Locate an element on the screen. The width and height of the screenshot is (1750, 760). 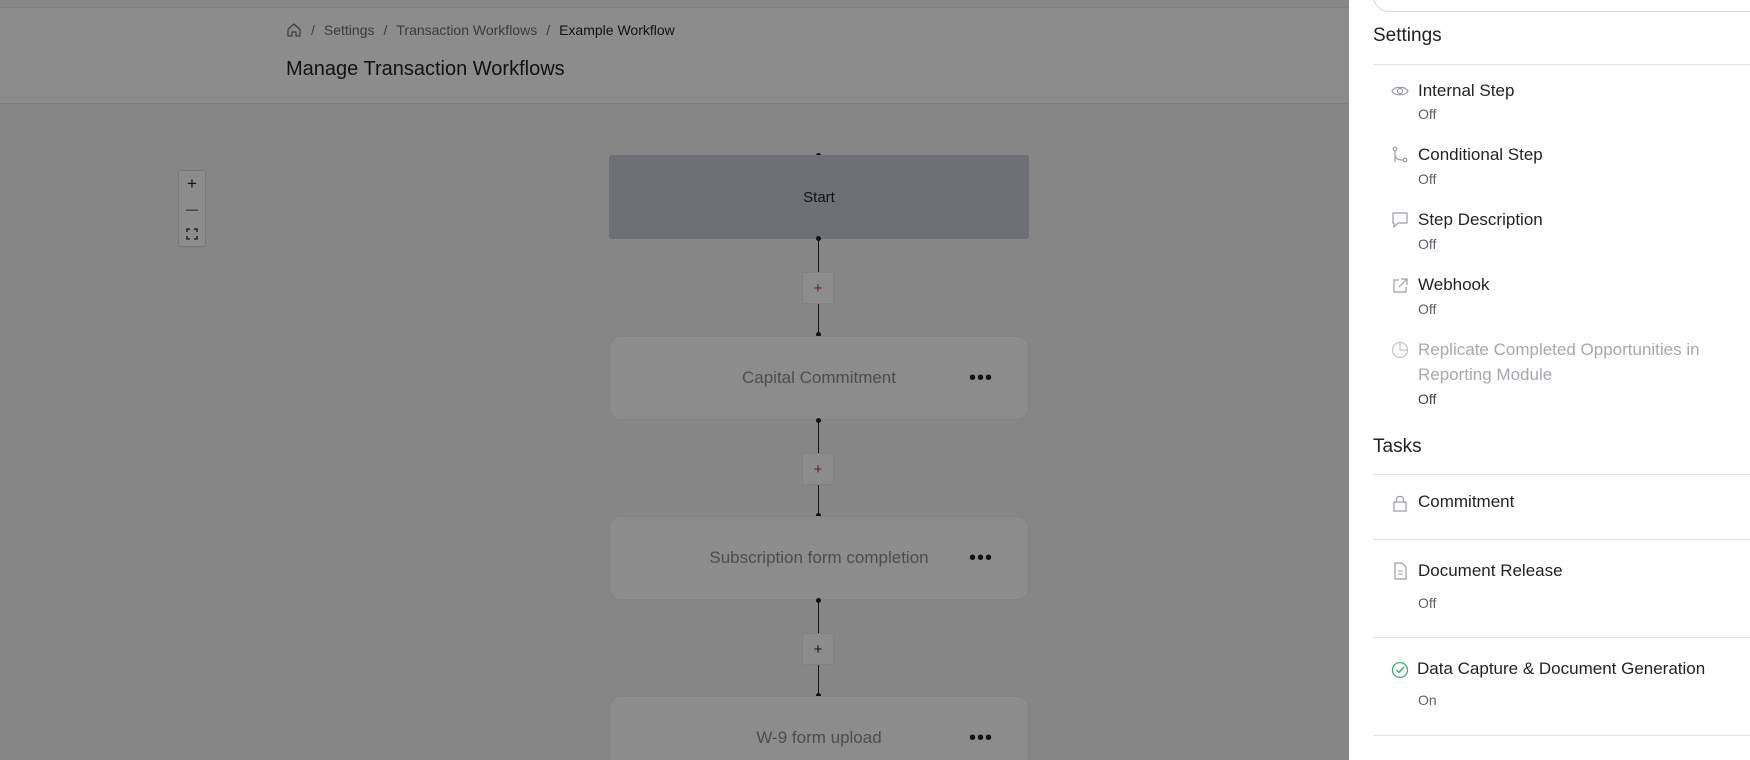
task-data-capture: Data Capture & Document Generation is located at coordinates (1561, 668).